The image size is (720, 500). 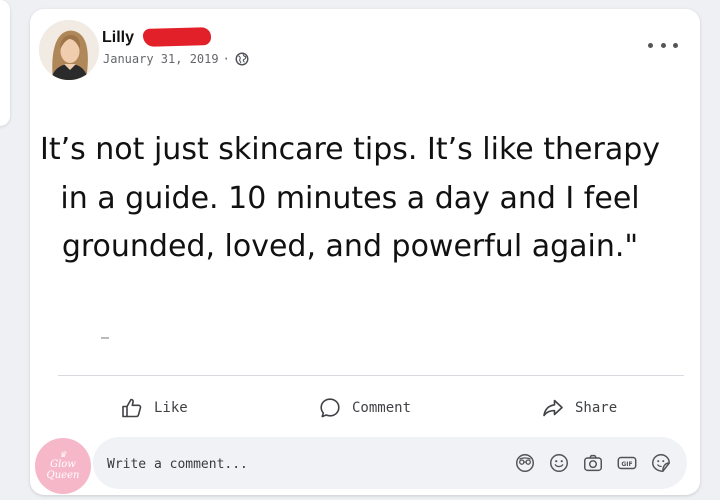 I want to click on more-options-button, so click(x=663, y=45).